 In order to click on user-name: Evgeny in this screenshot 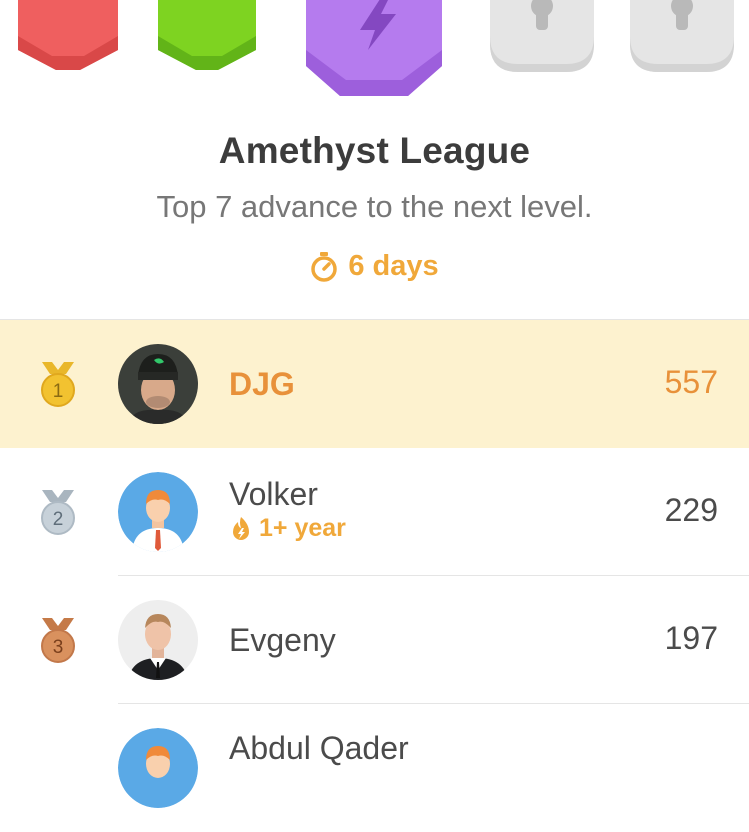, I will do `click(282, 640)`.